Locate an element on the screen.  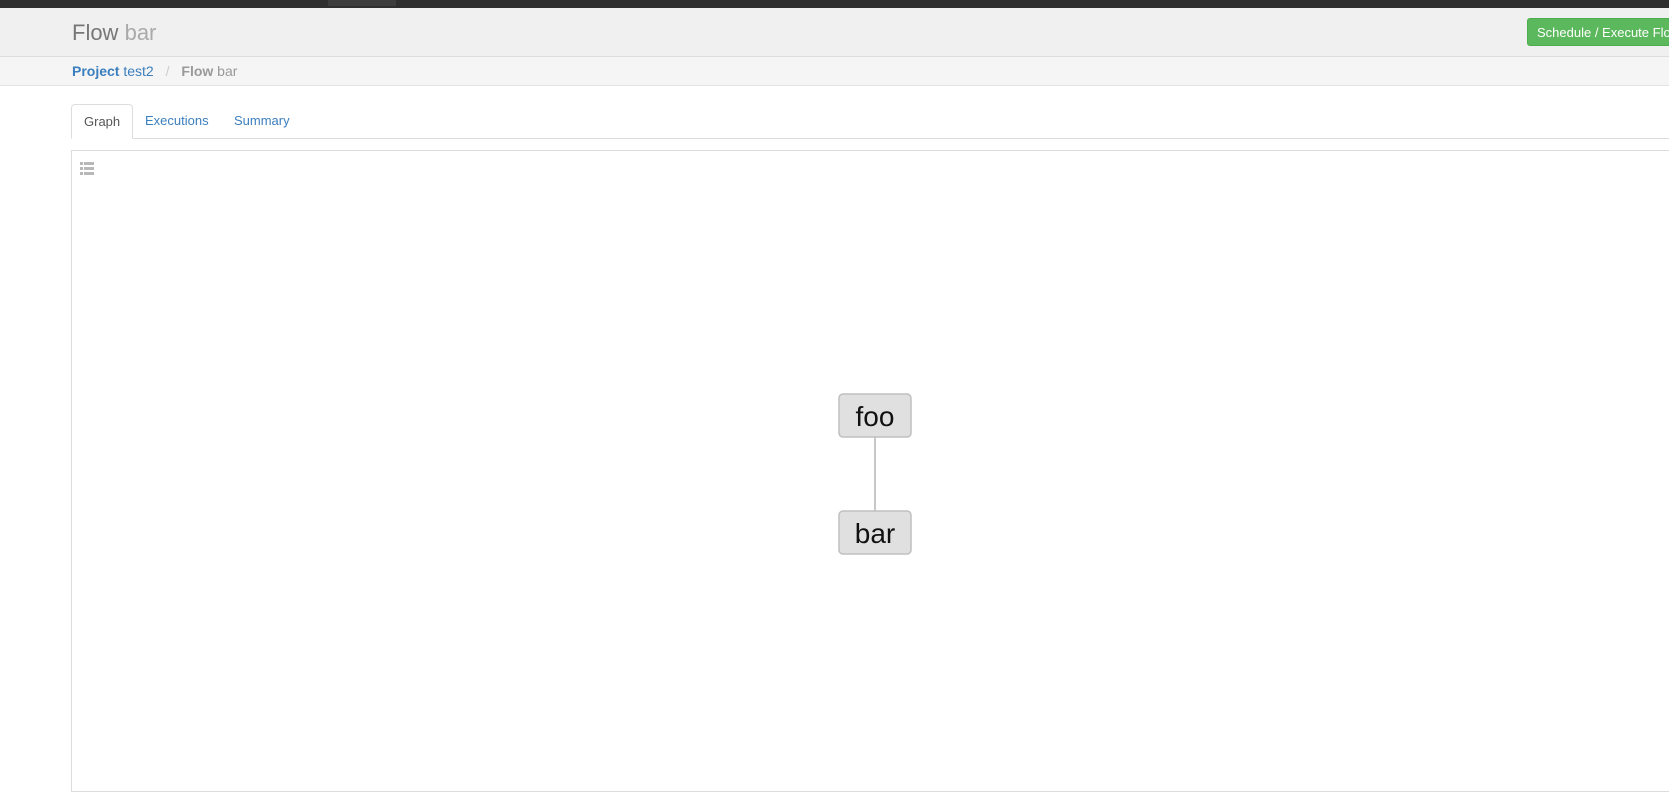
page-title: Flow bar is located at coordinates (114, 33).